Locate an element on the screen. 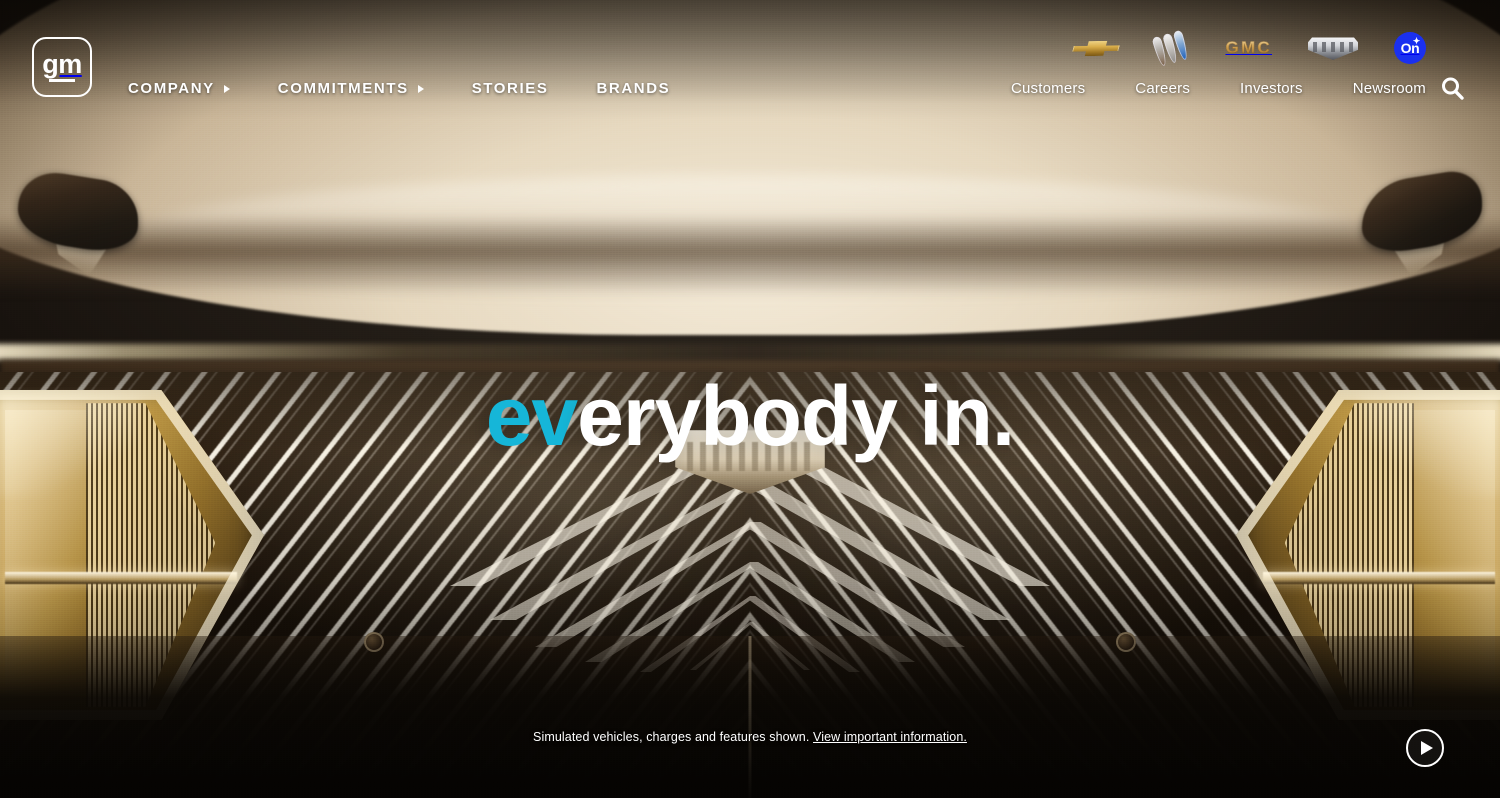 This screenshot has width=1500, height=798. utility-link-customers: Customers is located at coordinates (1048, 88).